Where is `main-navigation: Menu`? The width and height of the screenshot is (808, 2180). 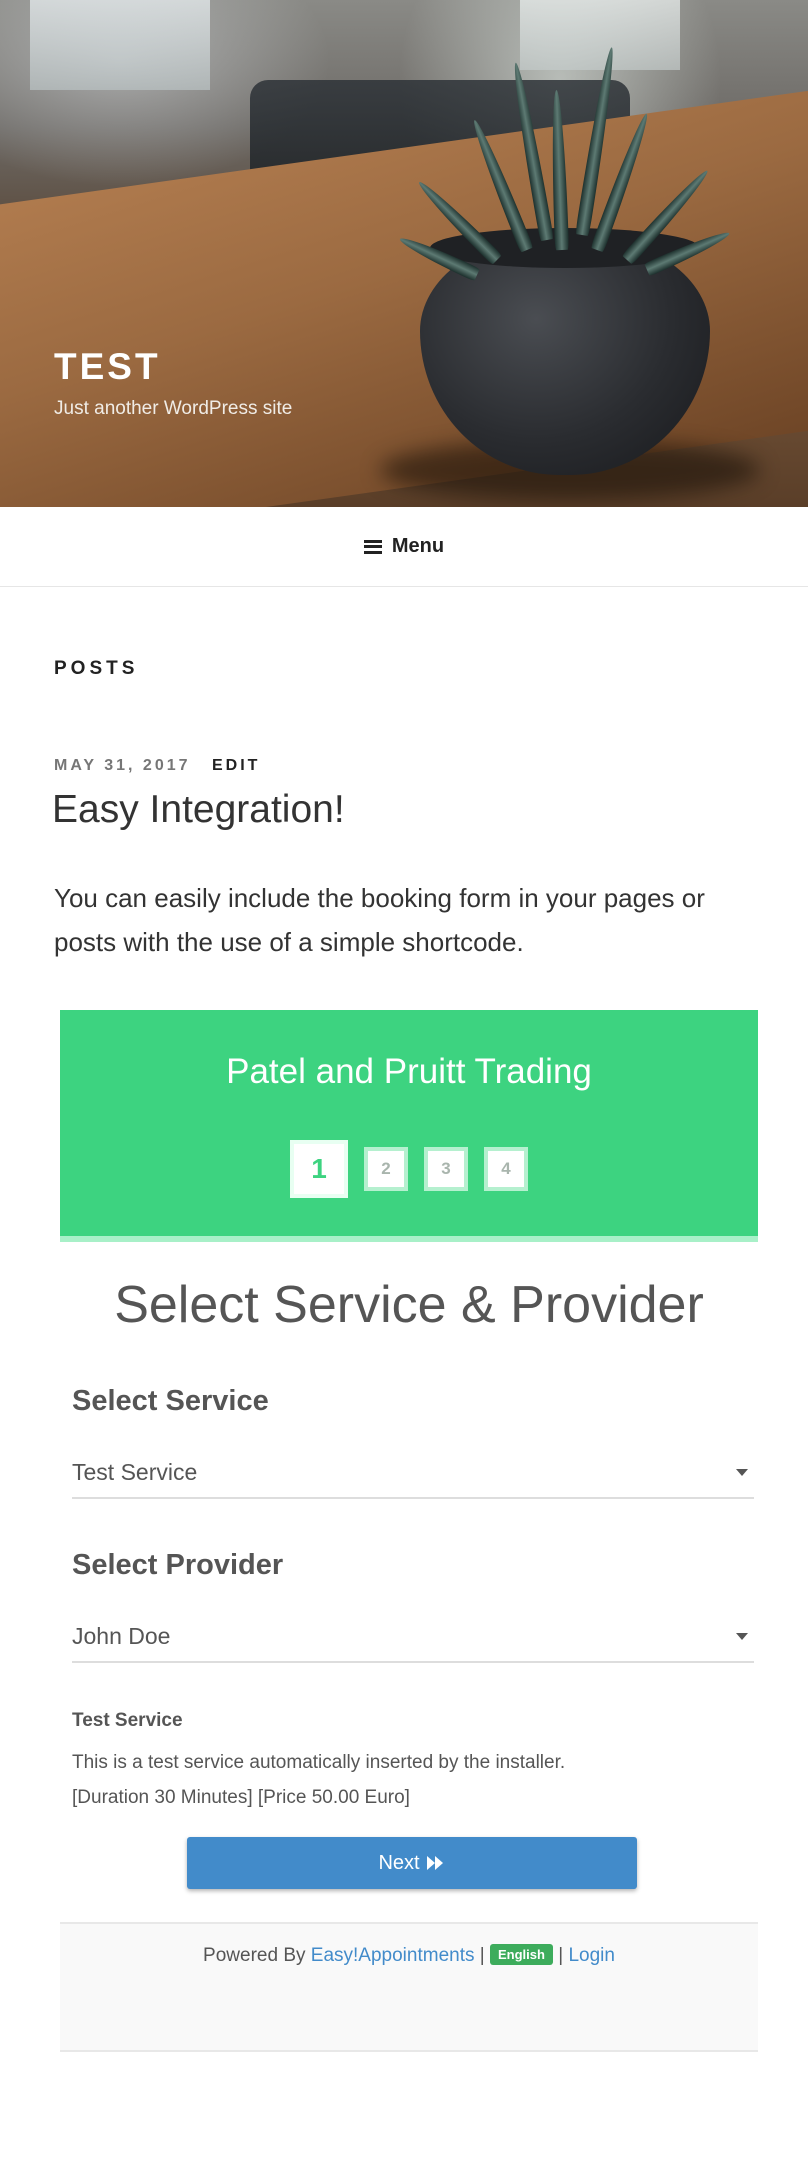 main-navigation: Menu is located at coordinates (404, 547).